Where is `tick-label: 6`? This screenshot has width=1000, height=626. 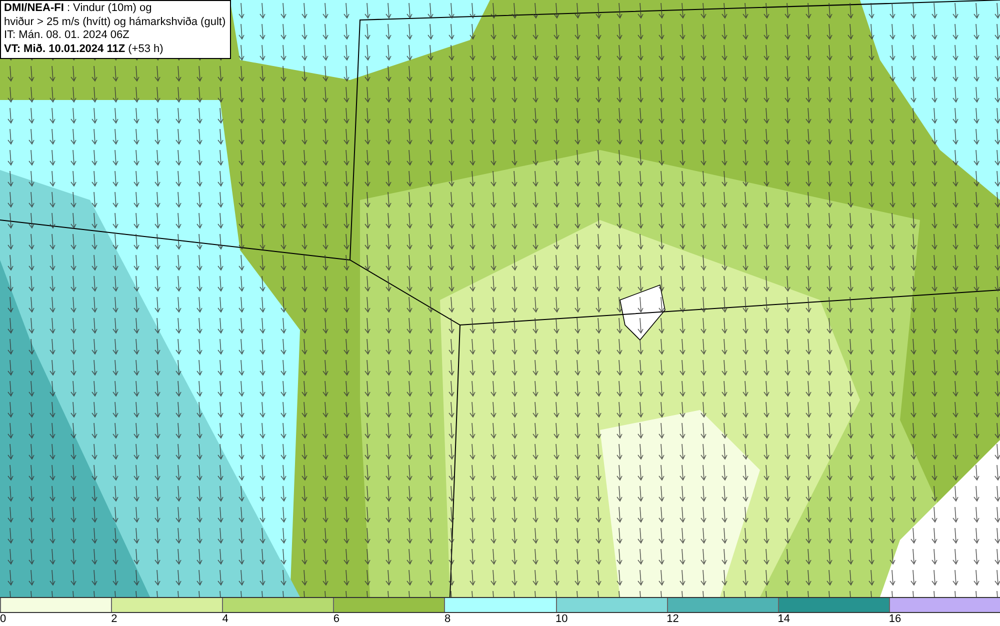
tick-label: 6 is located at coordinates (336, 619).